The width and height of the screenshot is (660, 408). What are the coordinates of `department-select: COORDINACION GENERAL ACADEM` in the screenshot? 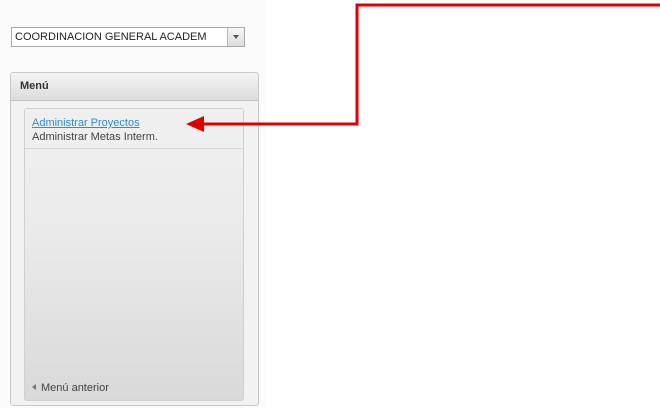 It's located at (128, 37).